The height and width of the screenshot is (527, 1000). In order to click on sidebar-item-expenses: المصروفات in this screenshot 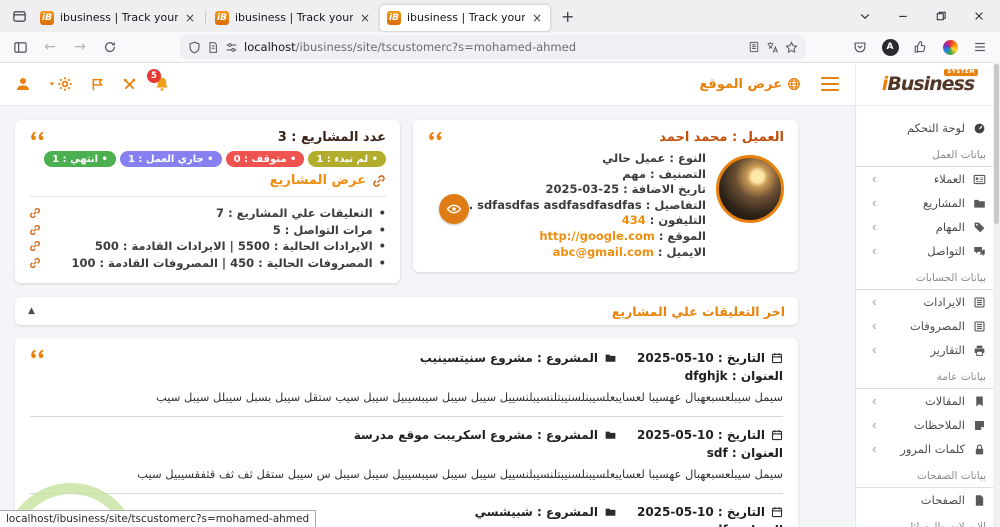, I will do `click(928, 326)`.